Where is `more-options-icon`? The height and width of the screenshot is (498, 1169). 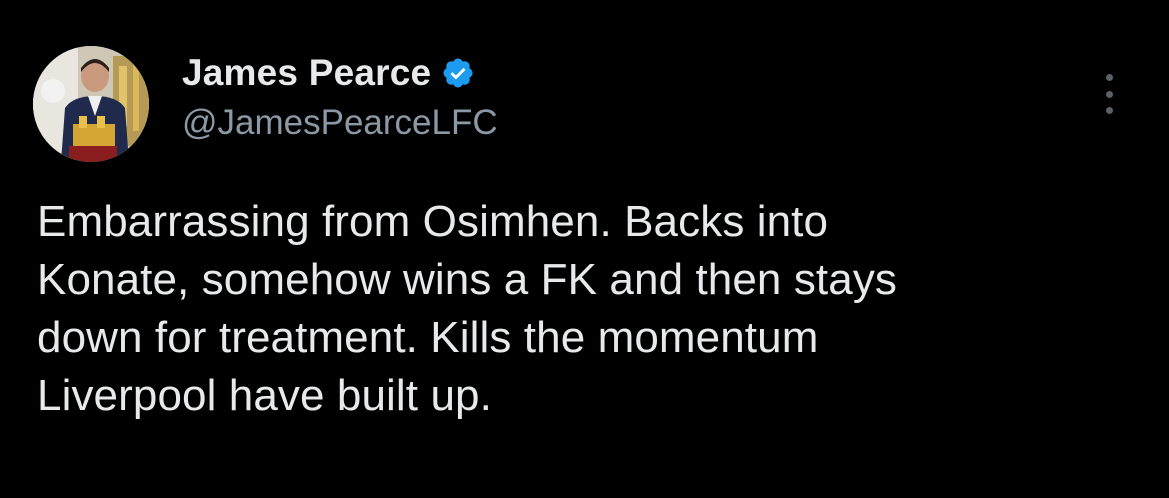 more-options-icon is located at coordinates (1109, 94).